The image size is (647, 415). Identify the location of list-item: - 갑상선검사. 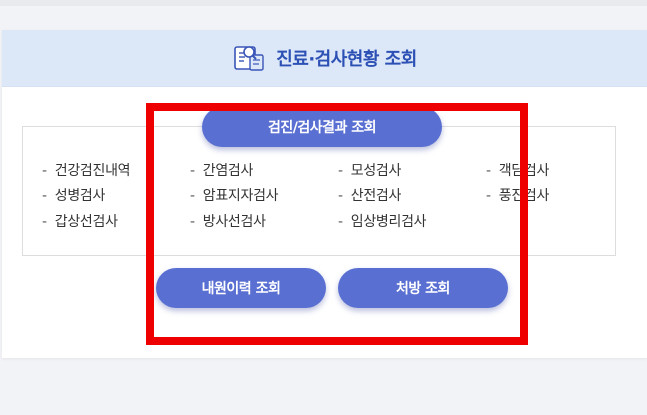
(80, 221).